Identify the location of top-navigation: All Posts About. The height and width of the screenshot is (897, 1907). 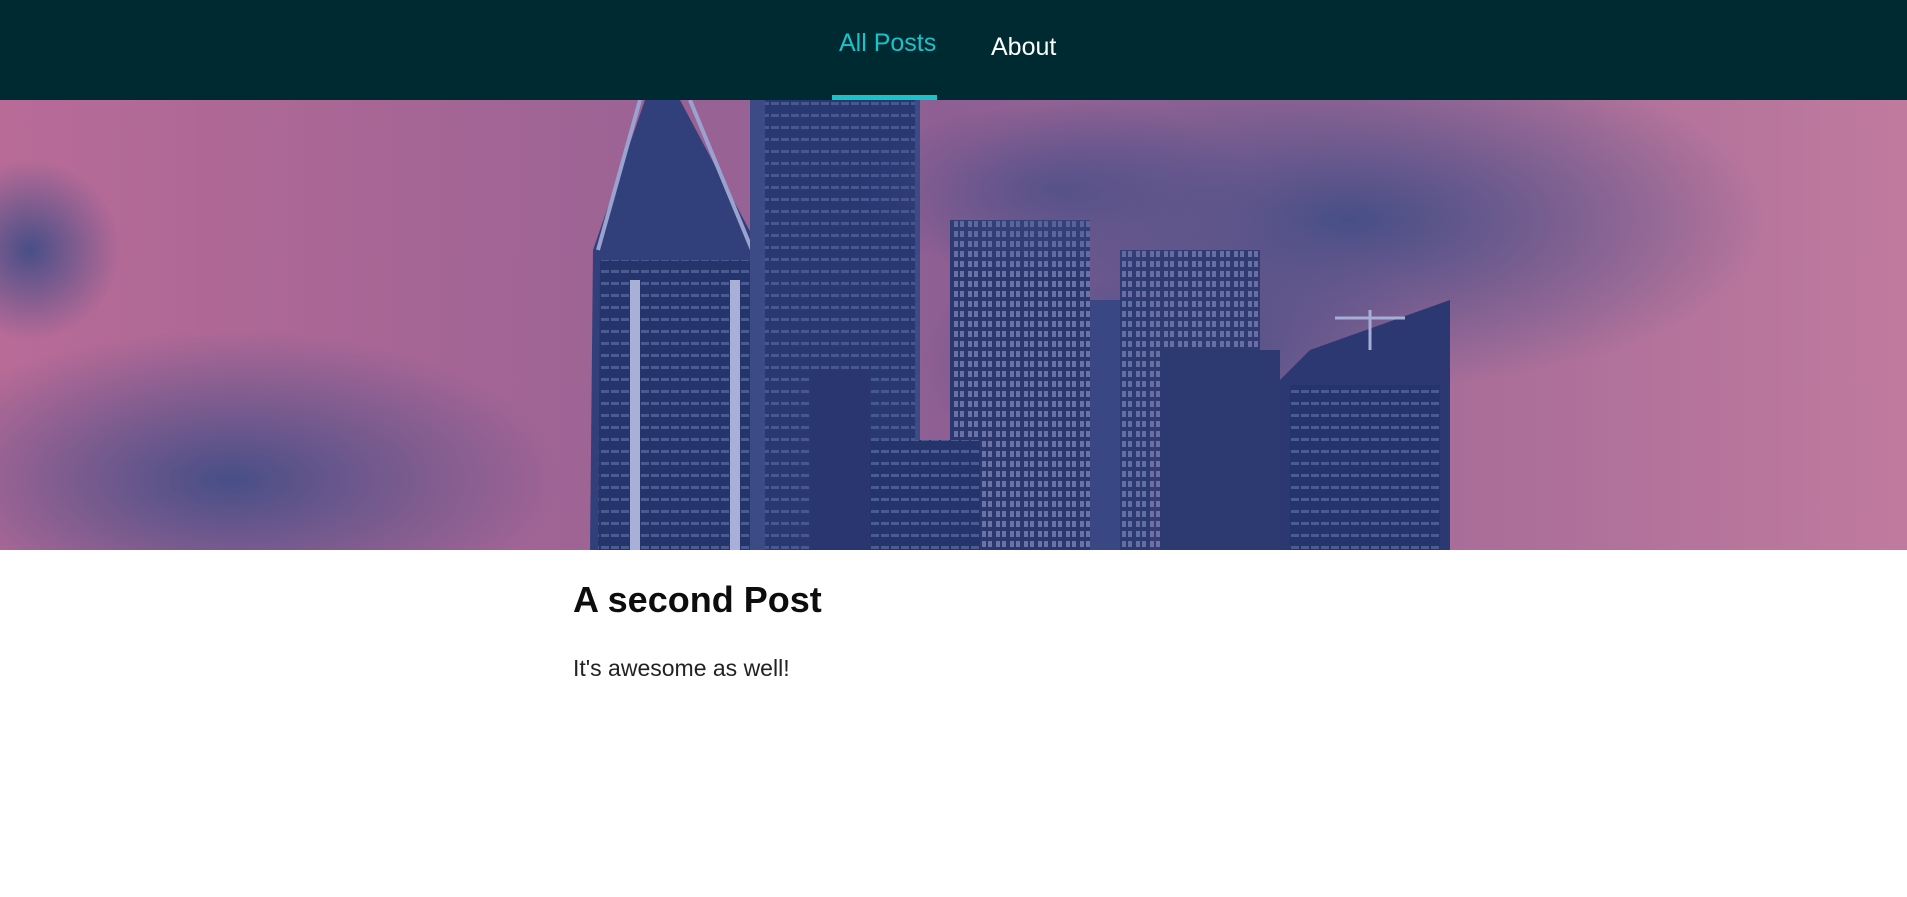
(953, 50).